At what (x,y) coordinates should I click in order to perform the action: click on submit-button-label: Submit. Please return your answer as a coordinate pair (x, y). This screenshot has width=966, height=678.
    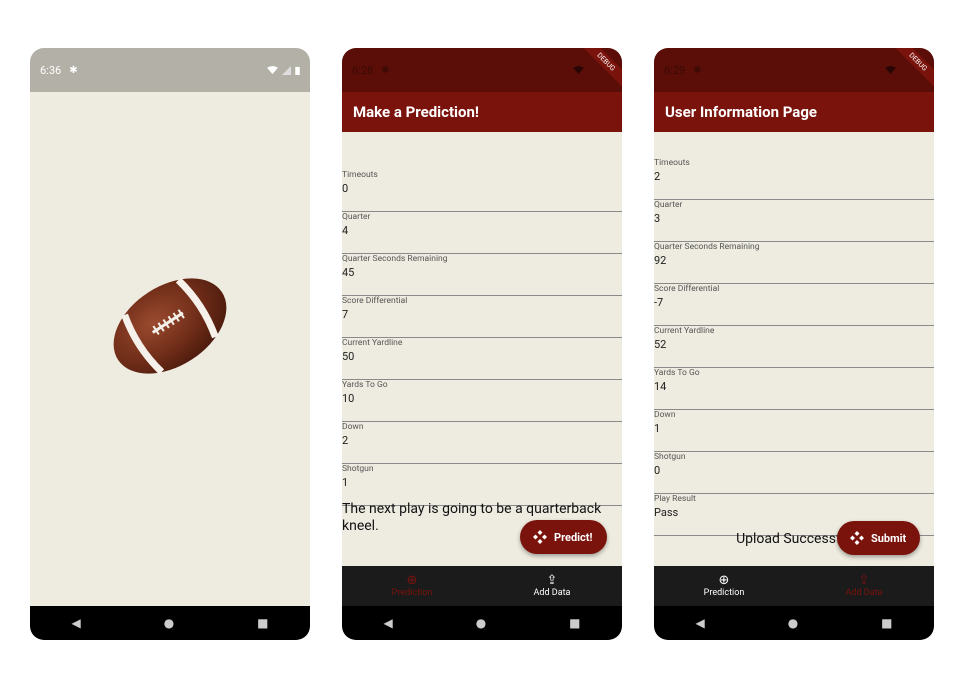
    Looking at the image, I should click on (889, 538).